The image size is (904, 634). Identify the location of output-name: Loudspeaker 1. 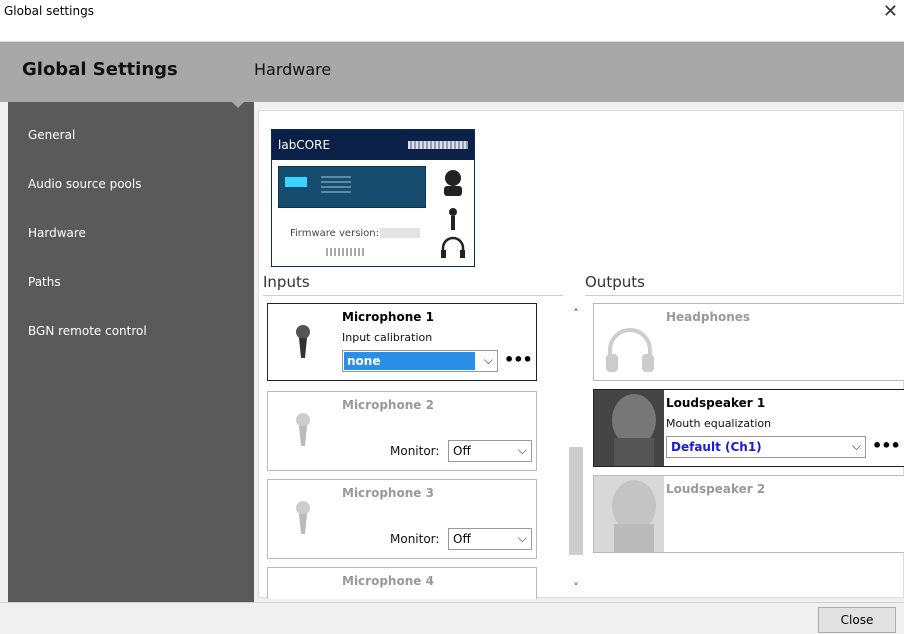
(716, 403).